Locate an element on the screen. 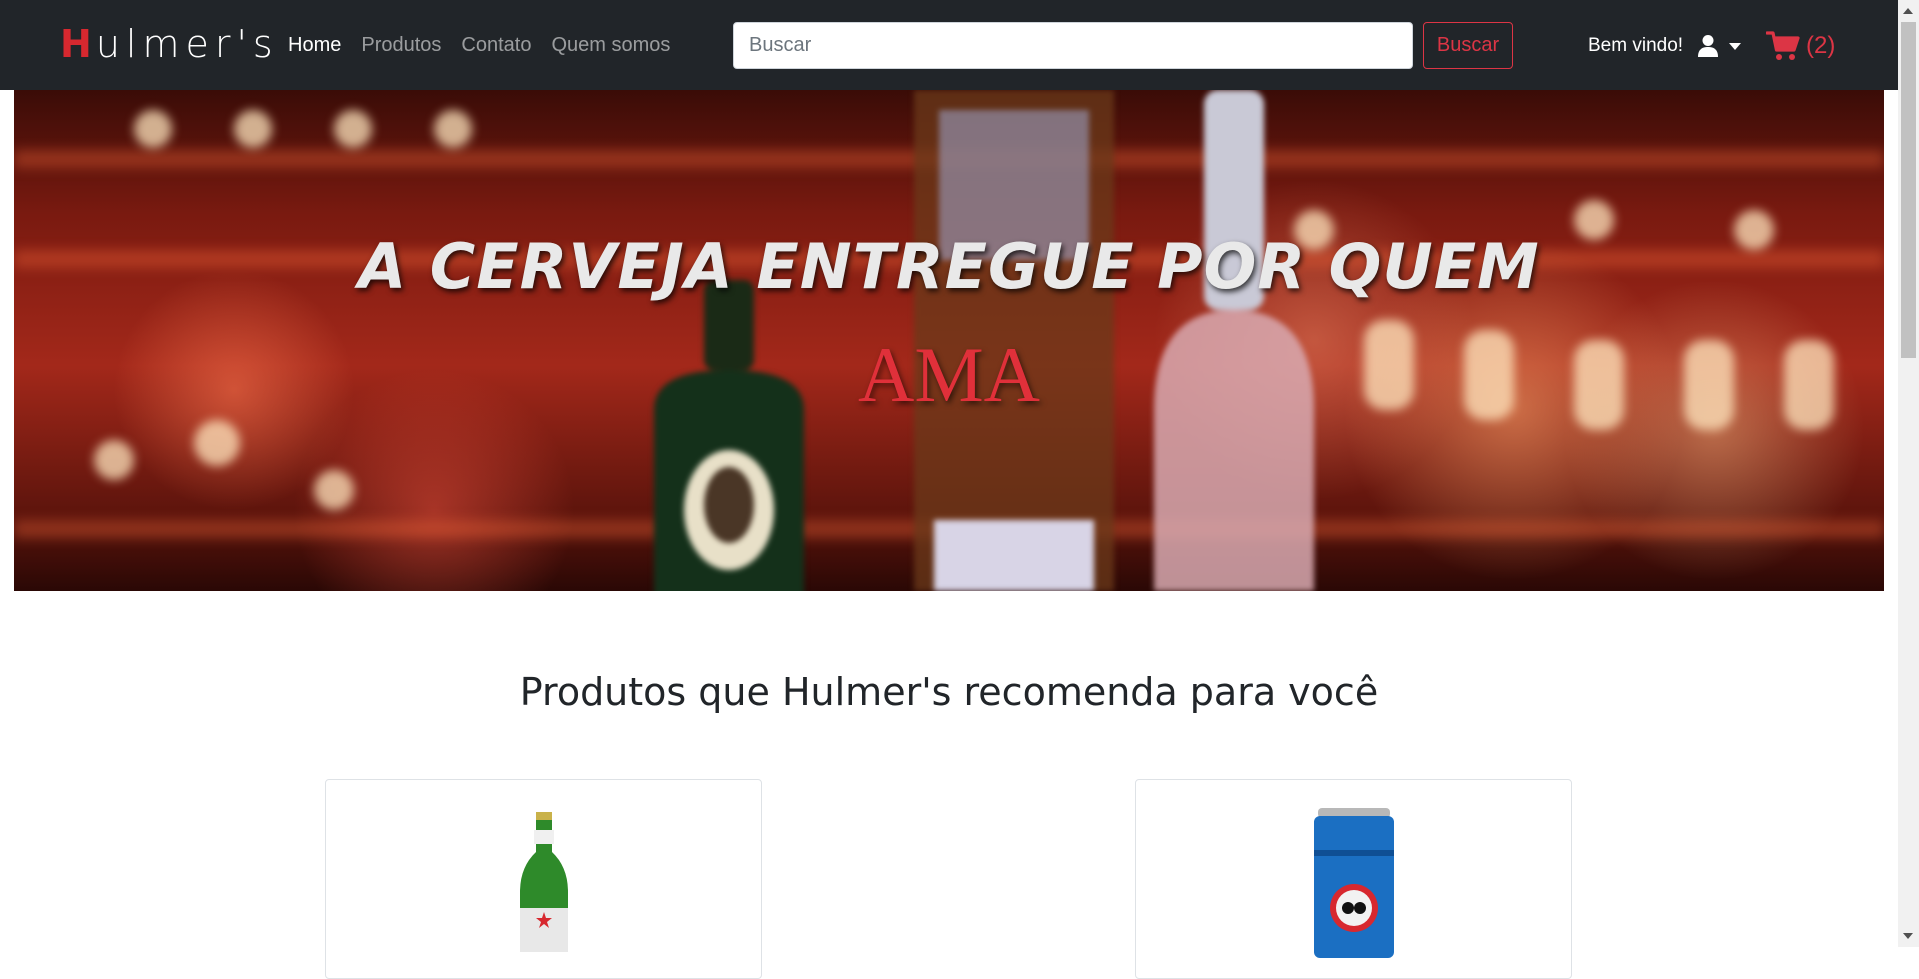 The width and height of the screenshot is (1919, 979). welcome-text: Bem vindo! is located at coordinates (1636, 45).